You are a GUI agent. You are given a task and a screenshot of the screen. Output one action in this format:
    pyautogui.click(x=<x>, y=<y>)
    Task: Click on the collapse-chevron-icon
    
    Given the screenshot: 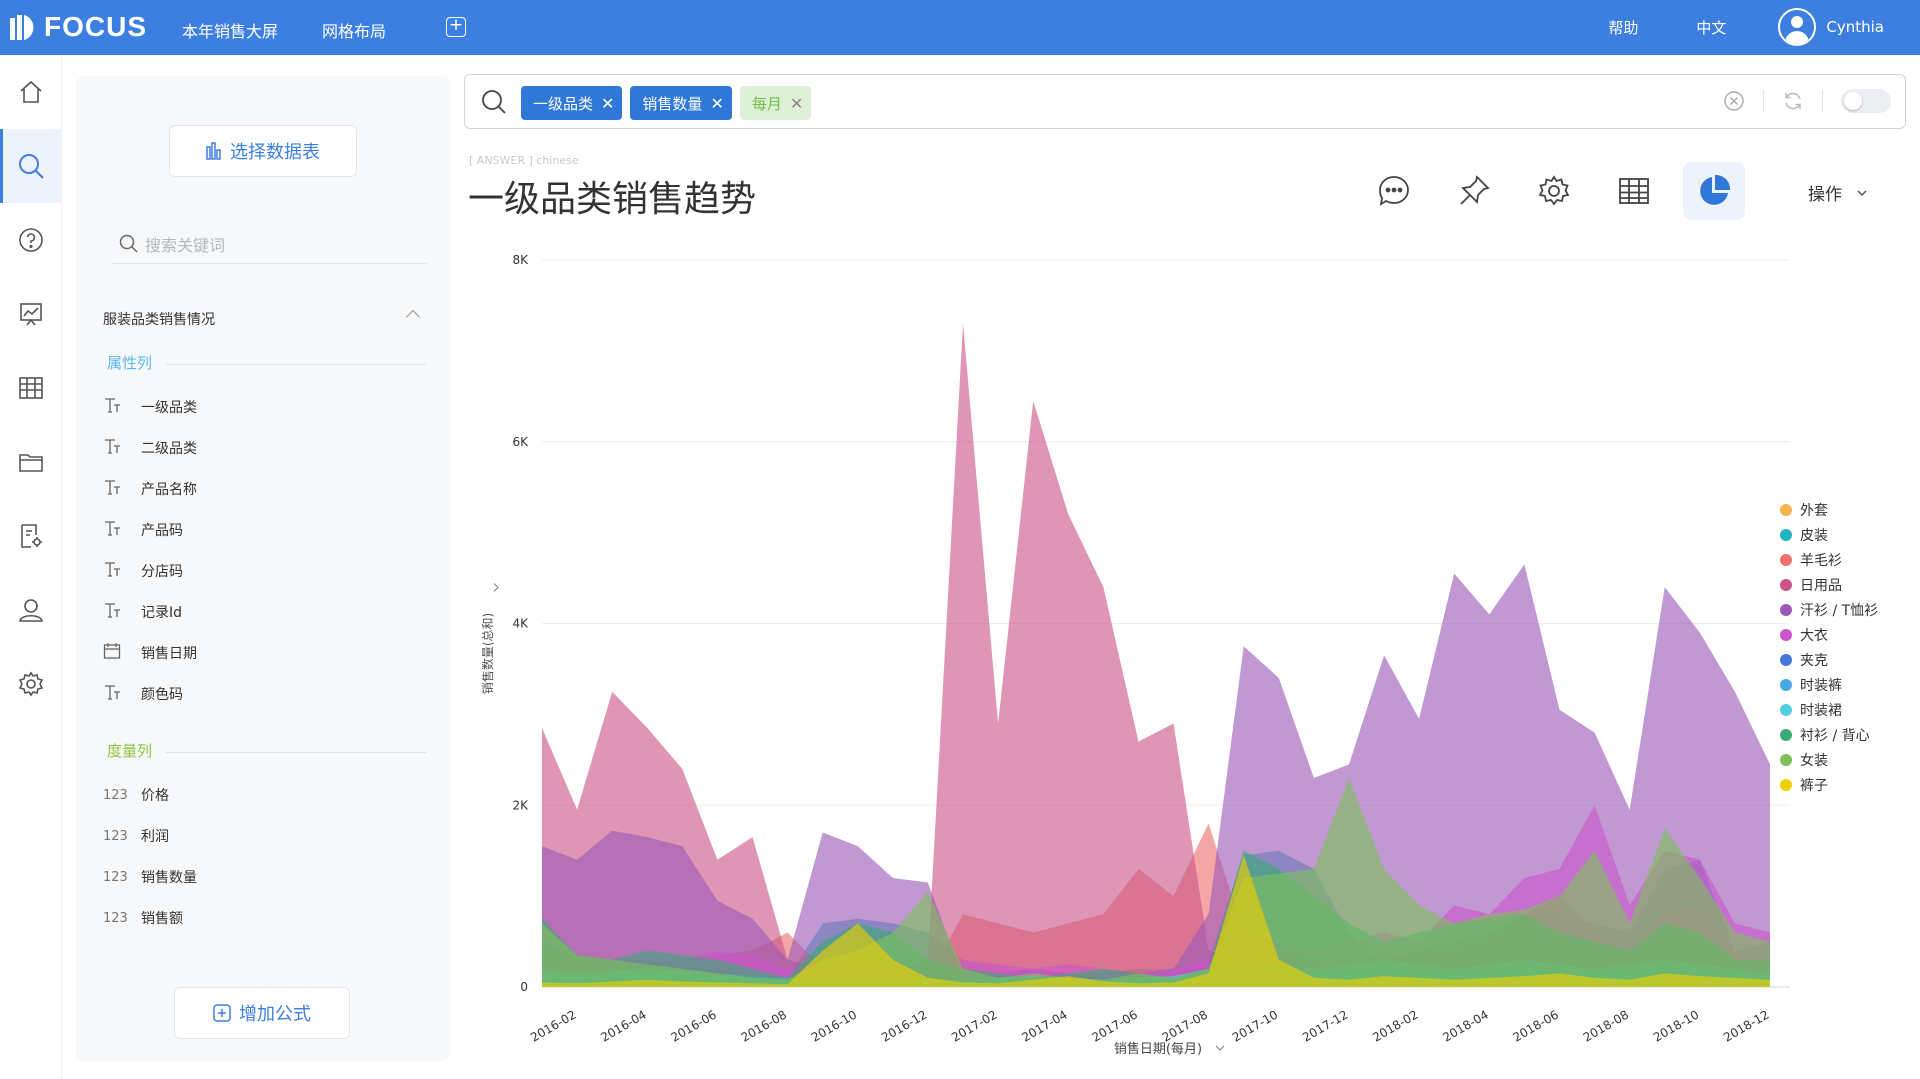 What is the action you would take?
    pyautogui.click(x=413, y=317)
    